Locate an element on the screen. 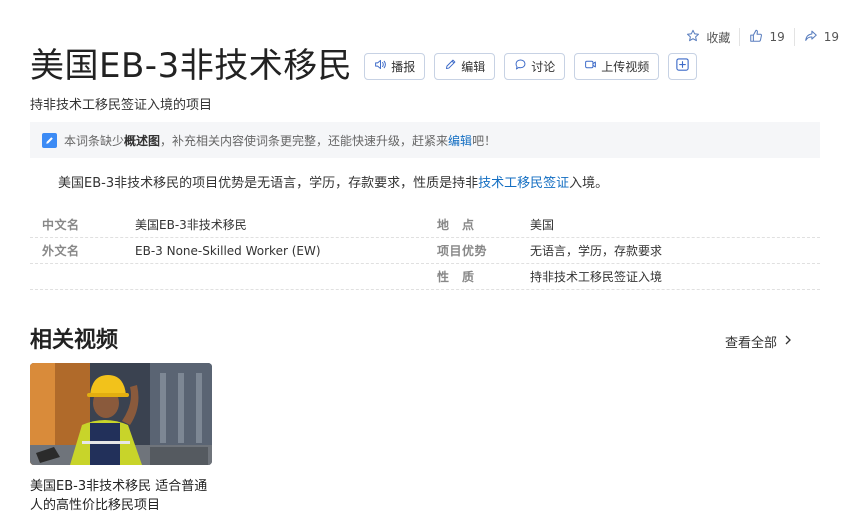 Image resolution: width=847 pixels, height=524 pixels. star-icon is located at coordinates (696, 37).